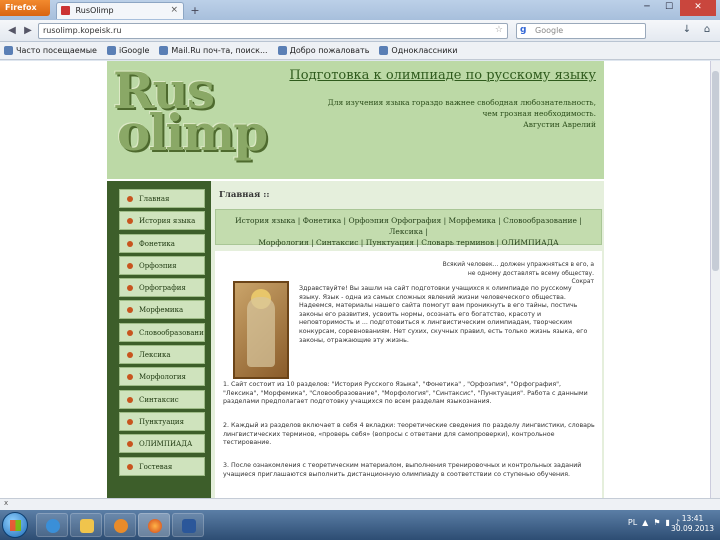  I want to click on favicon-icon, so click(65, 10).